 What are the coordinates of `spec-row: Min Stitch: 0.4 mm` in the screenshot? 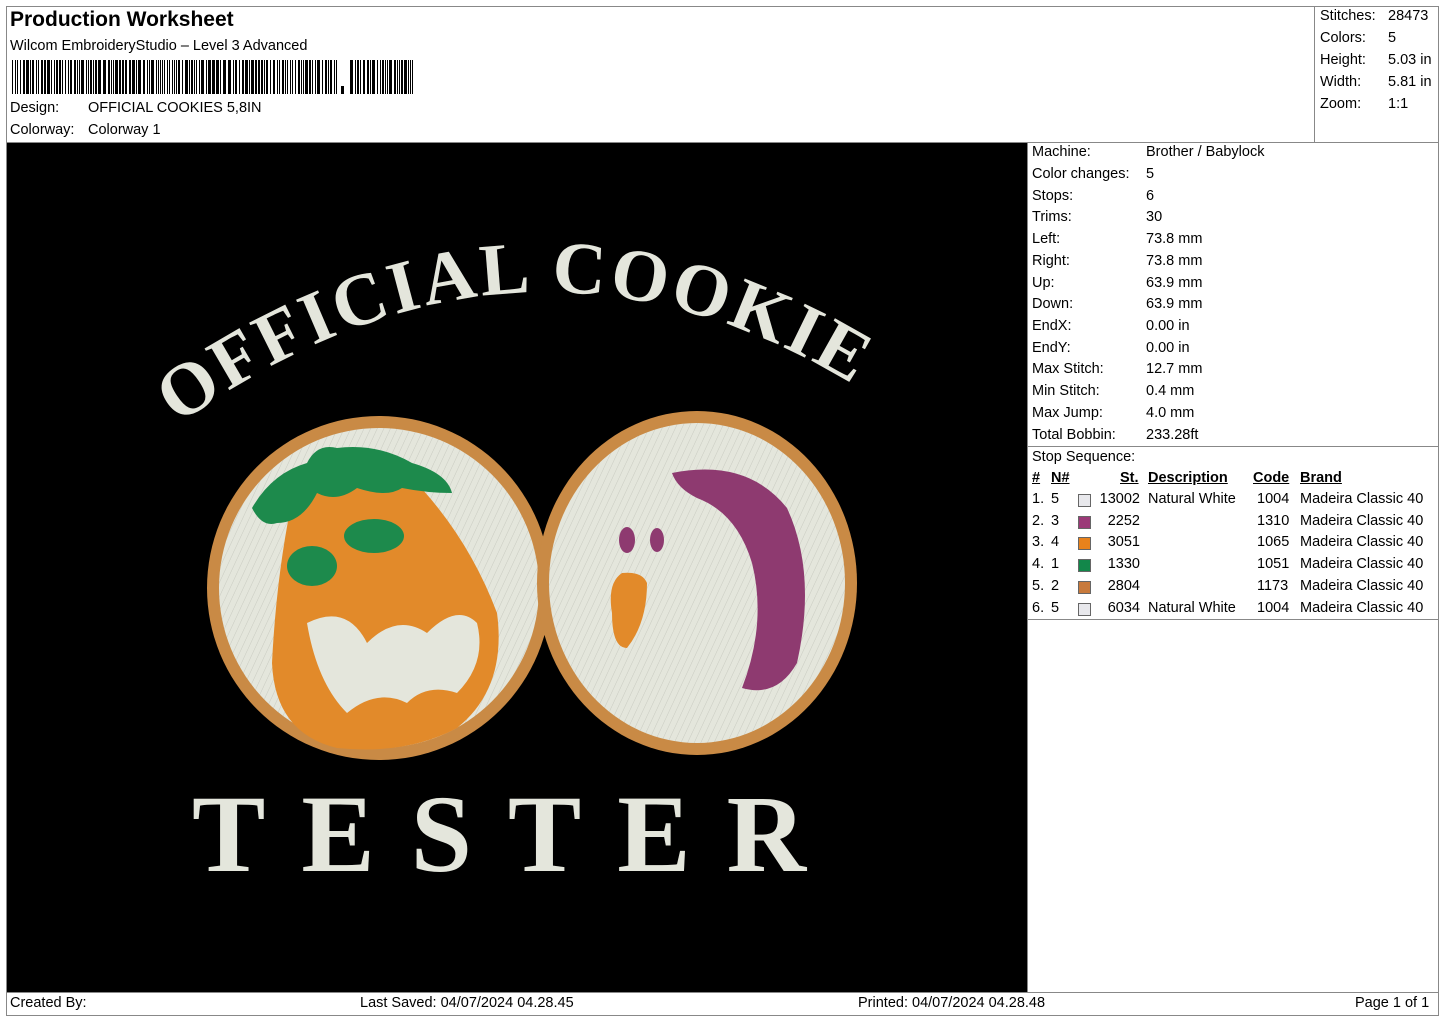 It's located at (1113, 391).